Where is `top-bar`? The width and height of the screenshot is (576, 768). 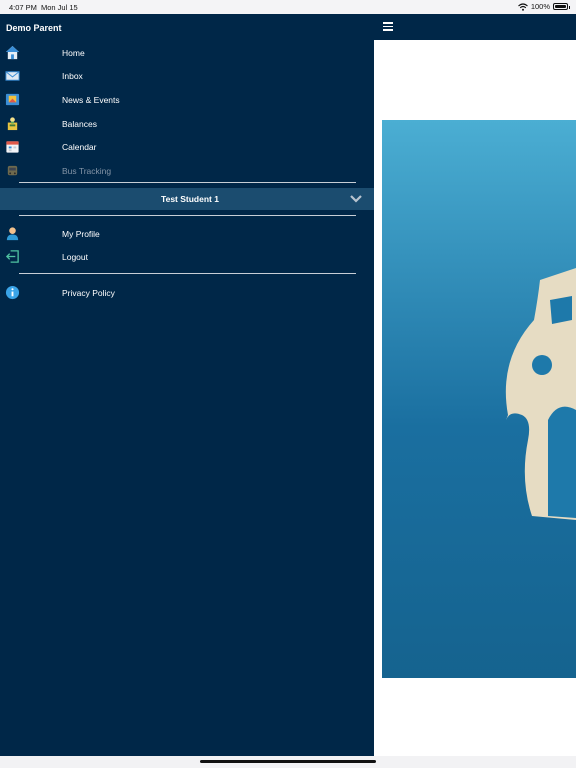
top-bar is located at coordinates (475, 27).